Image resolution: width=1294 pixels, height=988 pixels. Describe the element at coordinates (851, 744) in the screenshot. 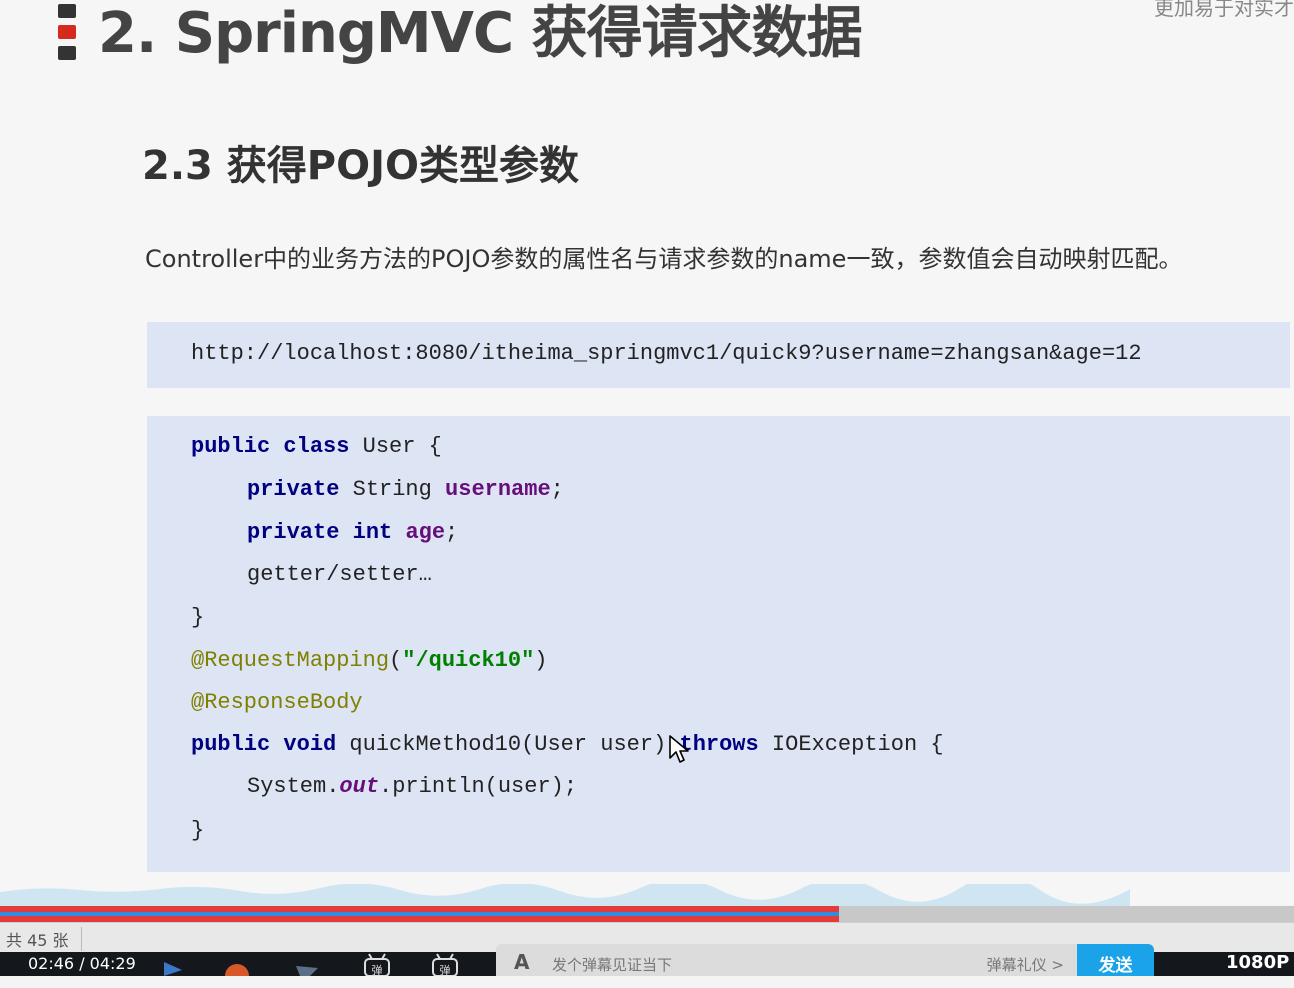

I see `code-text: IOException {` at that location.